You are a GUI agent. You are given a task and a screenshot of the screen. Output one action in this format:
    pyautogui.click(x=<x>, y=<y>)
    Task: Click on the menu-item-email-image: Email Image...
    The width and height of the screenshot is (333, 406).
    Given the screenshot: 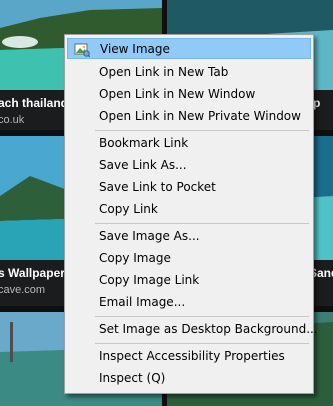 What is the action you would take?
    pyautogui.click(x=189, y=302)
    